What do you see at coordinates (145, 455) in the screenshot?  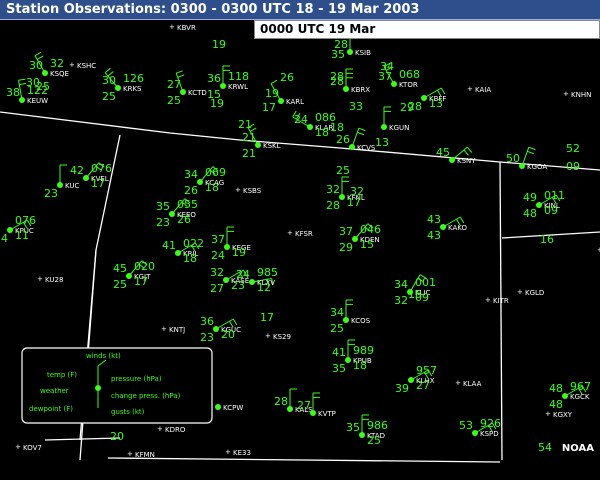 I see `station-id: KFMN` at bounding box center [145, 455].